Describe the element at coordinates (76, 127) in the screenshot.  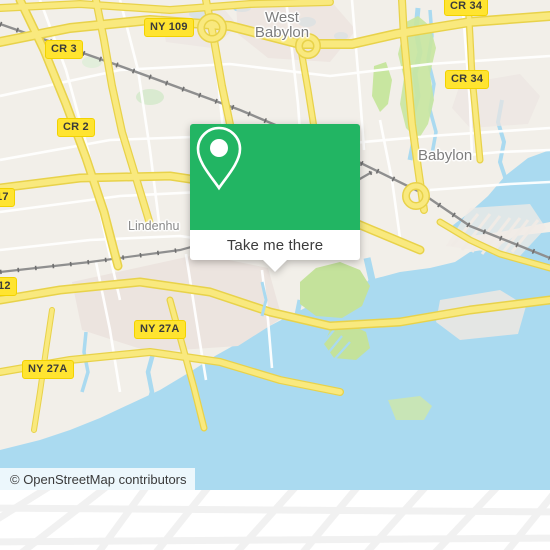
I see `route-shield-cr-2: CR 2` at that location.